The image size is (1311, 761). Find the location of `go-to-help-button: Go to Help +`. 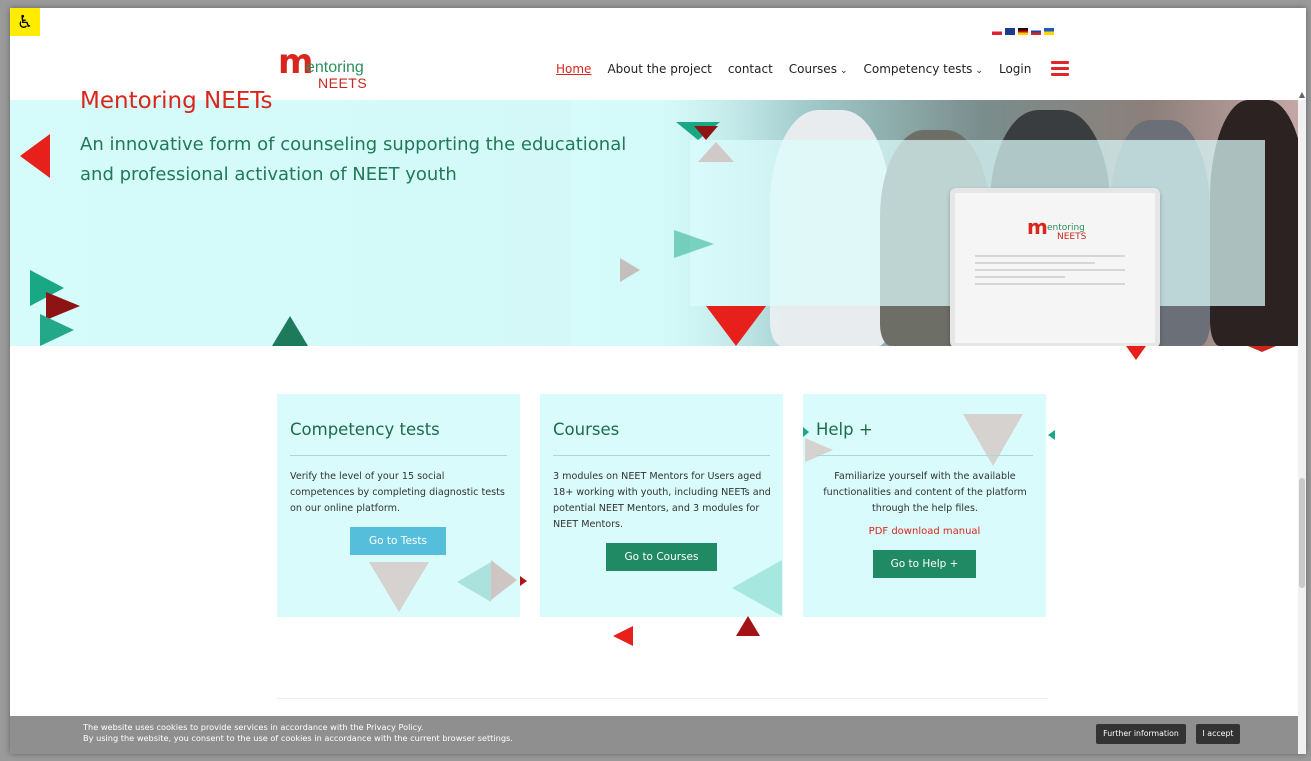

go-to-help-button: Go to Help + is located at coordinates (924, 564).